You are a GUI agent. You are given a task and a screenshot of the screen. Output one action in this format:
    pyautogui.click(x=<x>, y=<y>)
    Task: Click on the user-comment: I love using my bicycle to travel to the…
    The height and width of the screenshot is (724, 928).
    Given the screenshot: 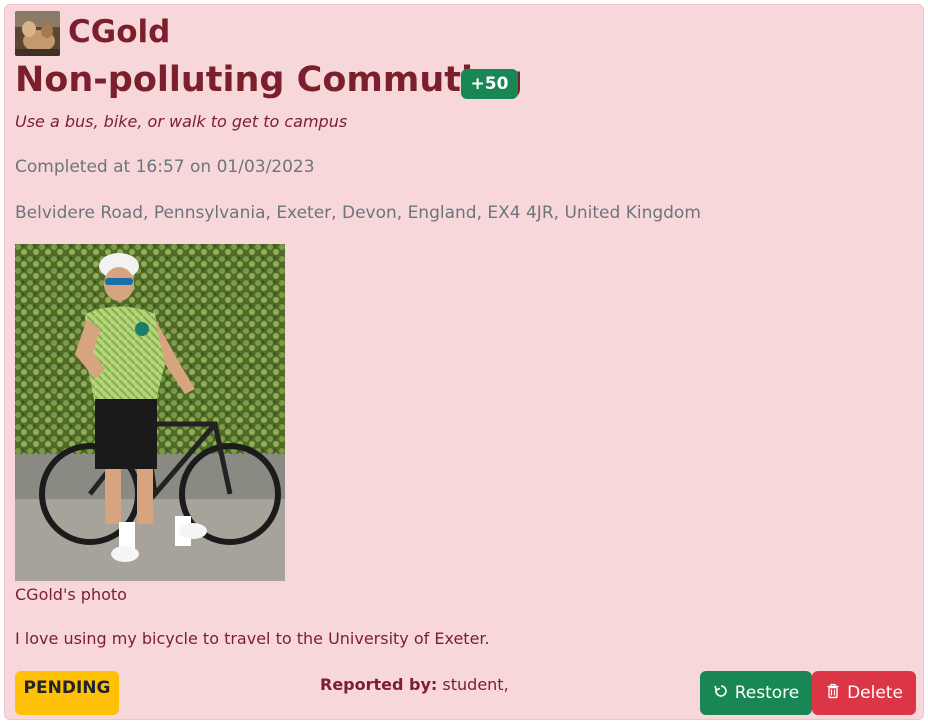 What is the action you would take?
    pyautogui.click(x=252, y=638)
    